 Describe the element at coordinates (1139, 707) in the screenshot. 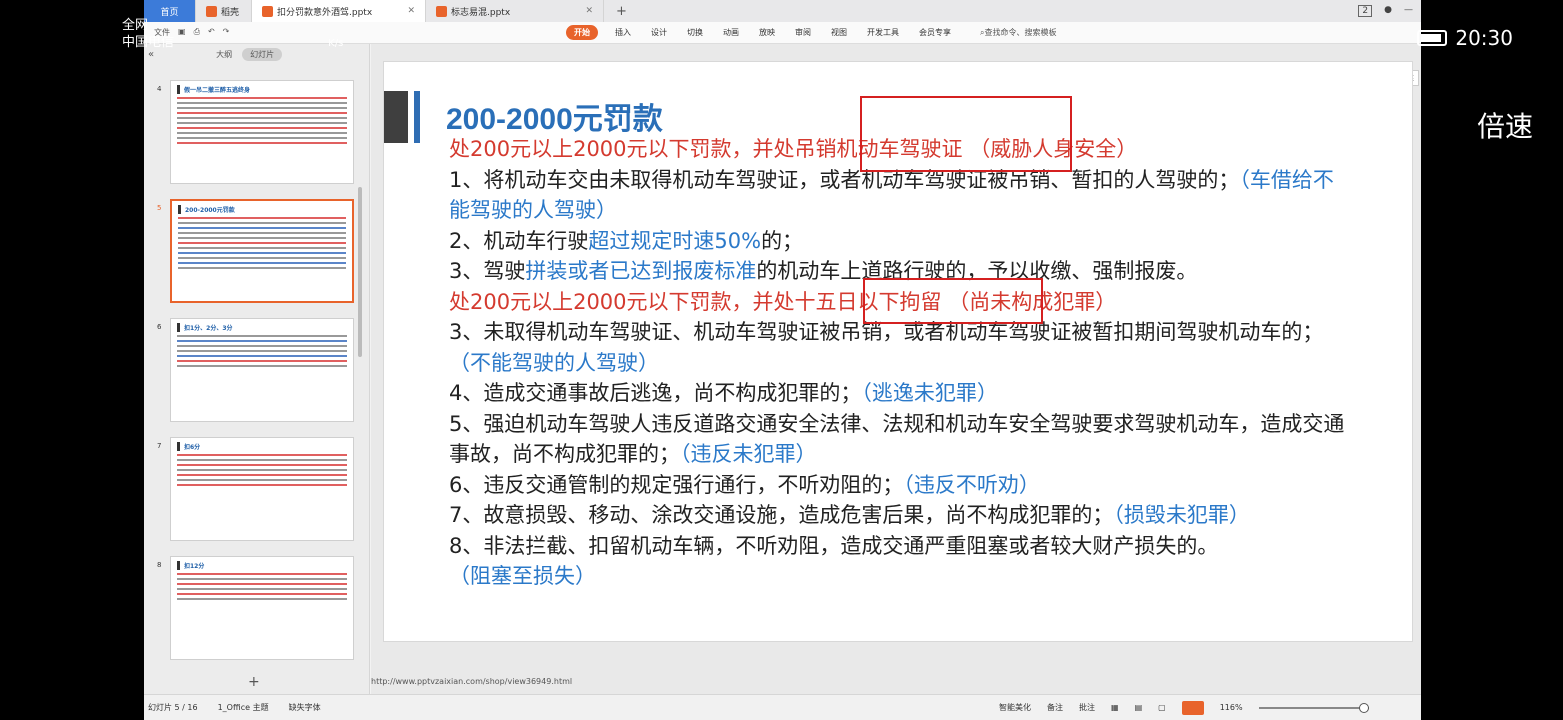

I see `sorter-view-icon: ▤` at that location.